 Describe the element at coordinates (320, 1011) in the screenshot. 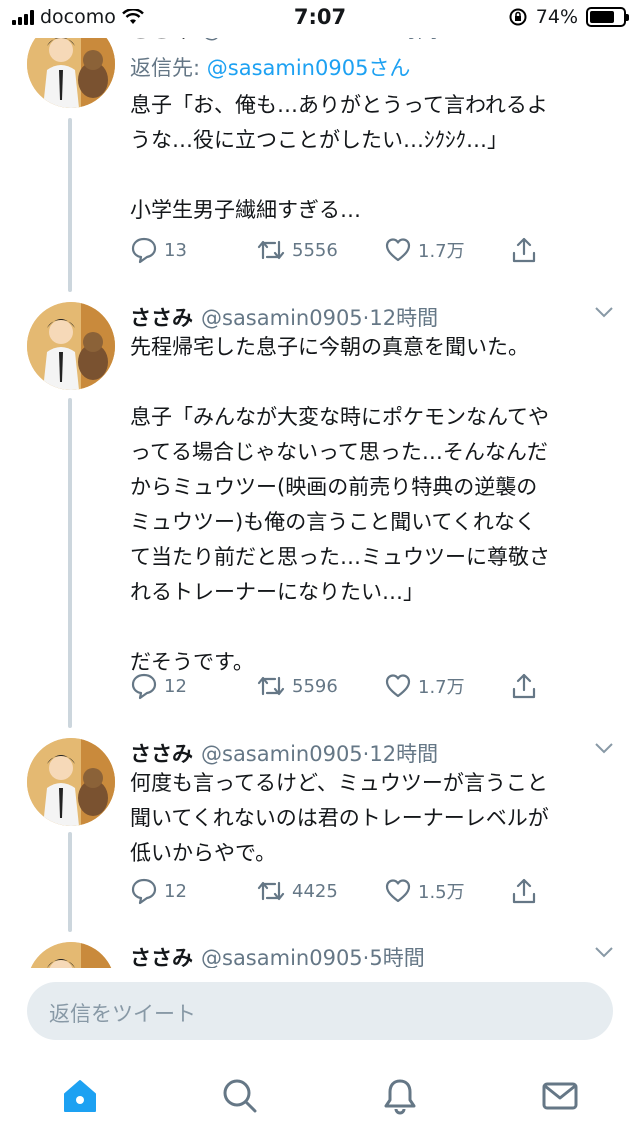

I see `reply-compose-input: 返信をツイート` at that location.